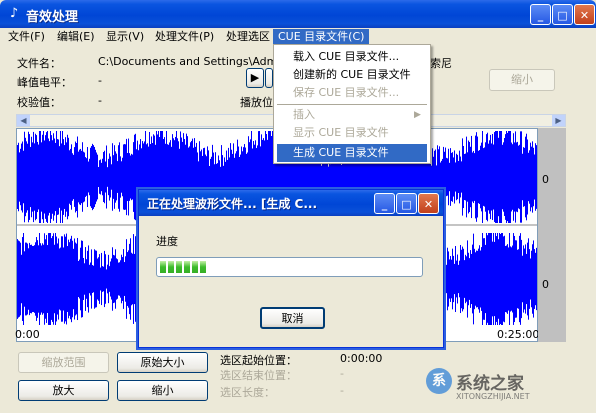 This screenshot has width=596, height=413. I want to click on scroll-right-icon: ▶, so click(558, 120).